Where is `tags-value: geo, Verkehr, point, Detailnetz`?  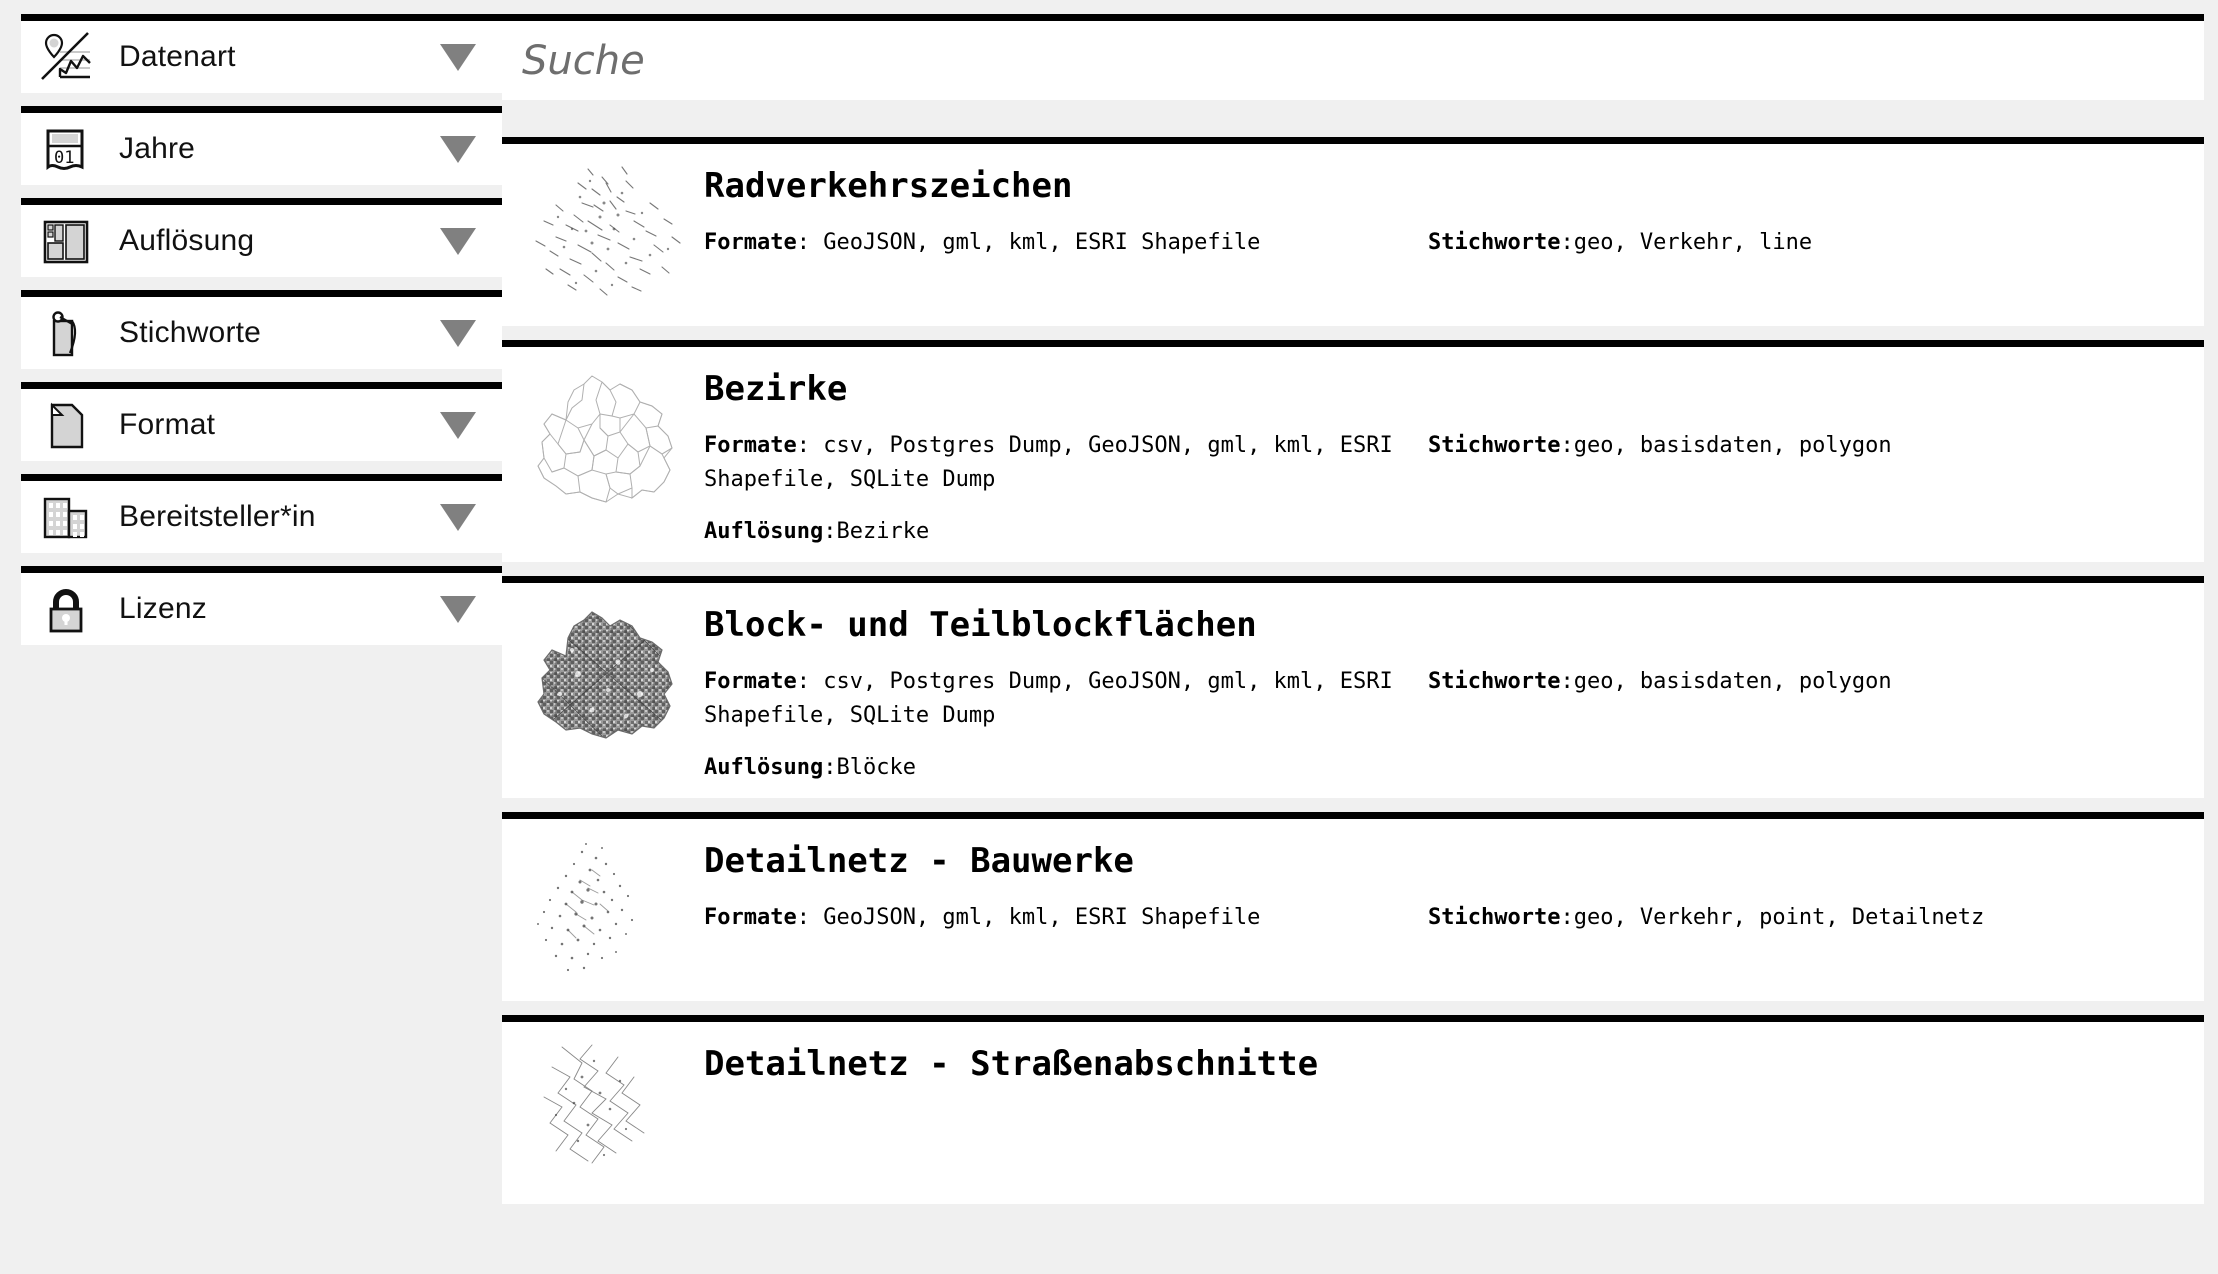 tags-value: geo, Verkehr, point, Detailnetz is located at coordinates (1779, 918).